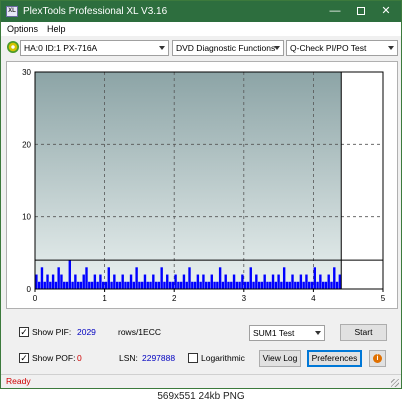 The height and width of the screenshot is (404, 402). What do you see at coordinates (223, 358) in the screenshot?
I see `logarithmic-label: Logarithmic` at bounding box center [223, 358].